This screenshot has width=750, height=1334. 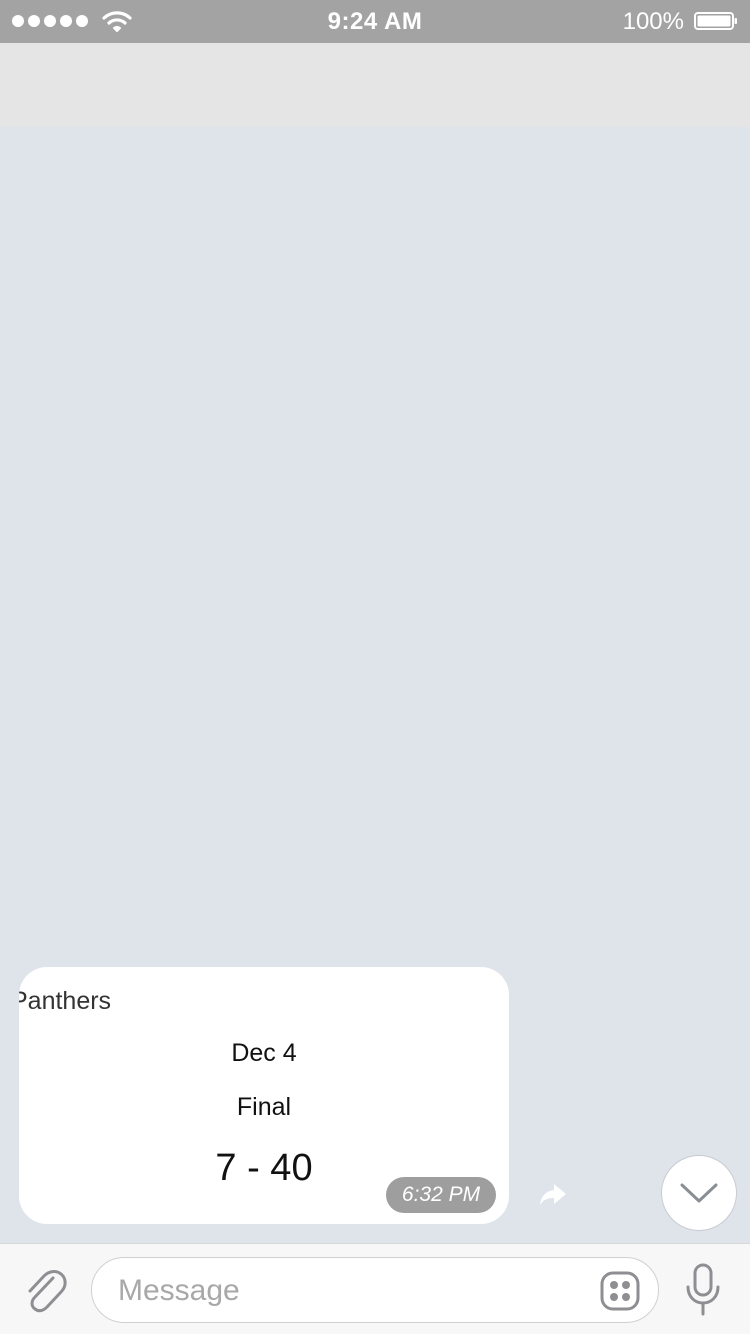 I want to click on paperclip-icon, so click(x=44, y=1290).